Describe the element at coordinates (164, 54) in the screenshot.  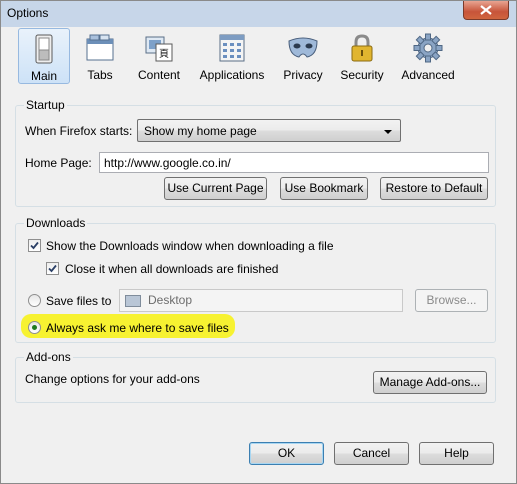
I see `svg-text: 頁` at that location.